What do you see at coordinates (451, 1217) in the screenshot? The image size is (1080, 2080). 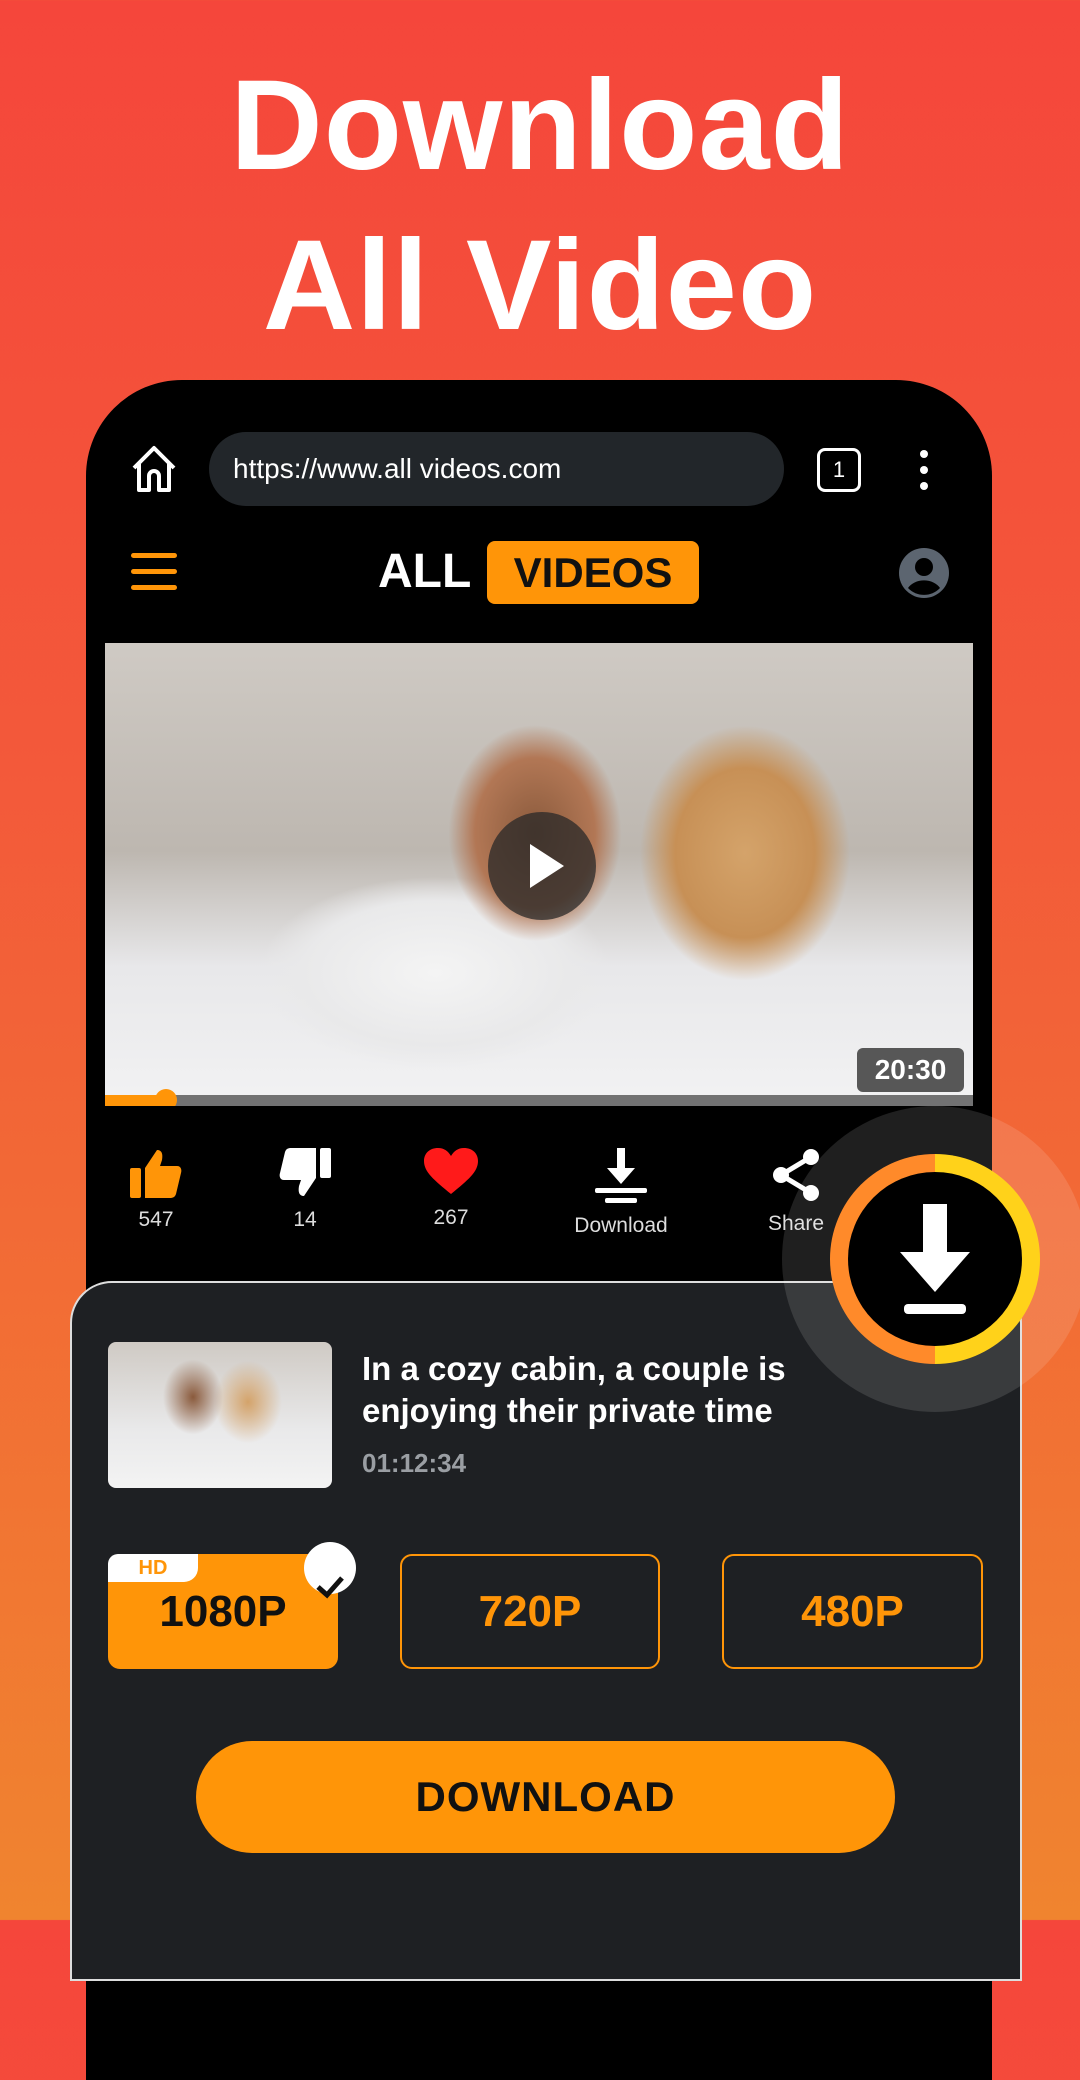 I see `favorite-count: 267` at bounding box center [451, 1217].